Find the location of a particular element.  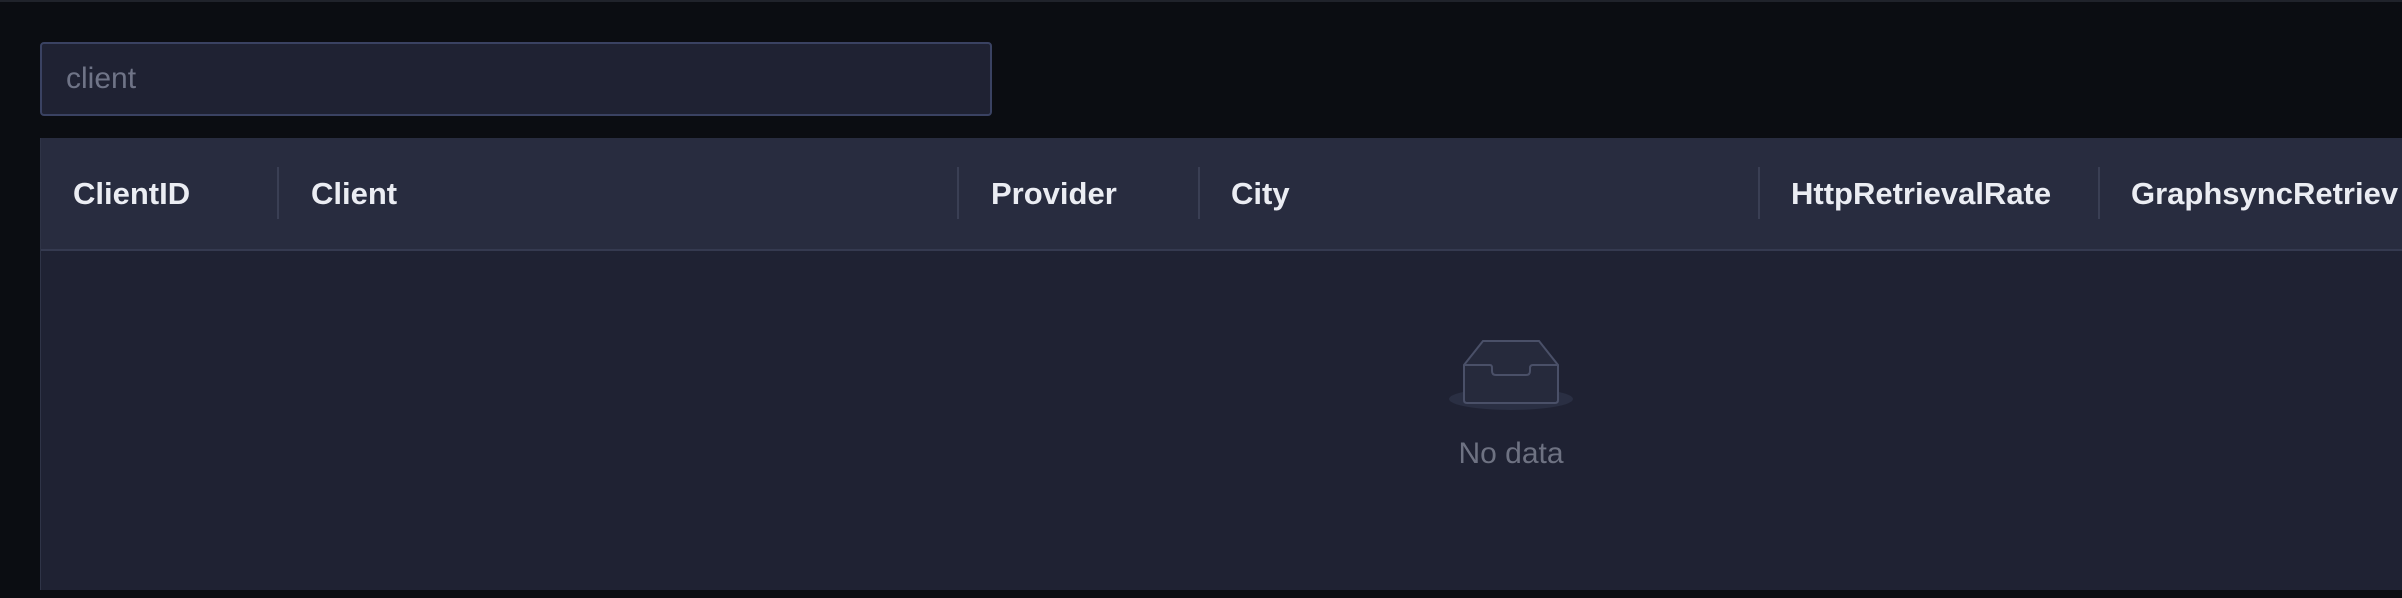

column-header-label: Provider is located at coordinates (1054, 193).